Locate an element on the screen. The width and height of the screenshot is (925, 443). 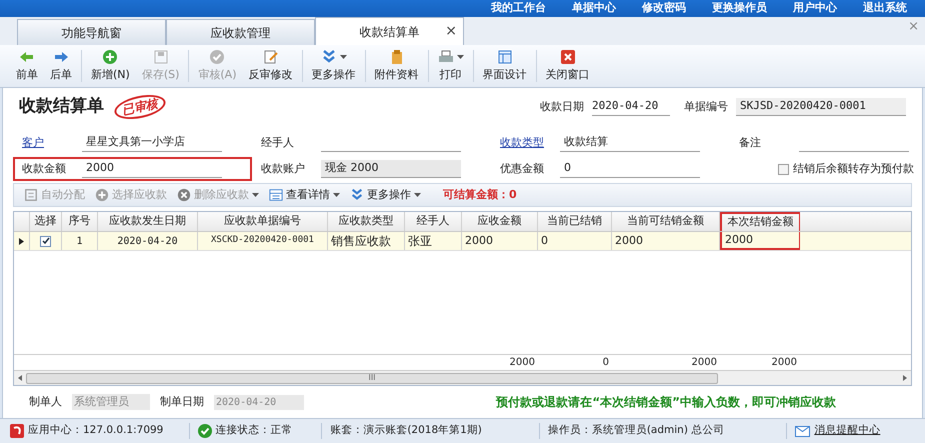
status-text: 操作员：系统管理员(admin) 总公司 is located at coordinates (636, 430).